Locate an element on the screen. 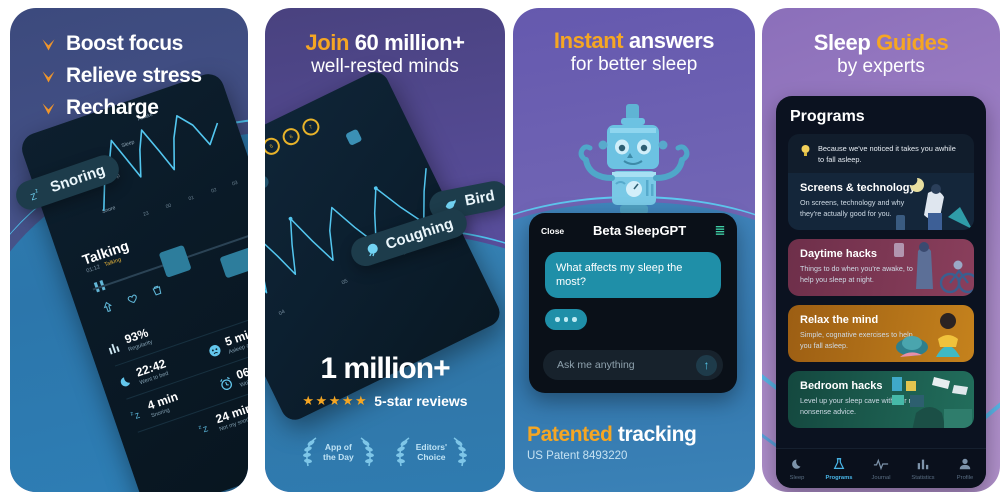 The width and height of the screenshot is (1000, 500). nav-item-journal: Journal is located at coordinates (881, 469).